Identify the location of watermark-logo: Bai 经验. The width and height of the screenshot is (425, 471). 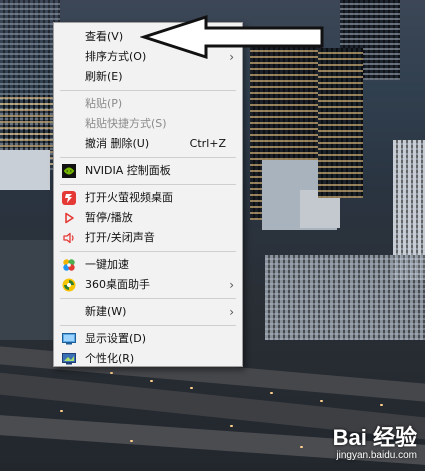
(374, 437).